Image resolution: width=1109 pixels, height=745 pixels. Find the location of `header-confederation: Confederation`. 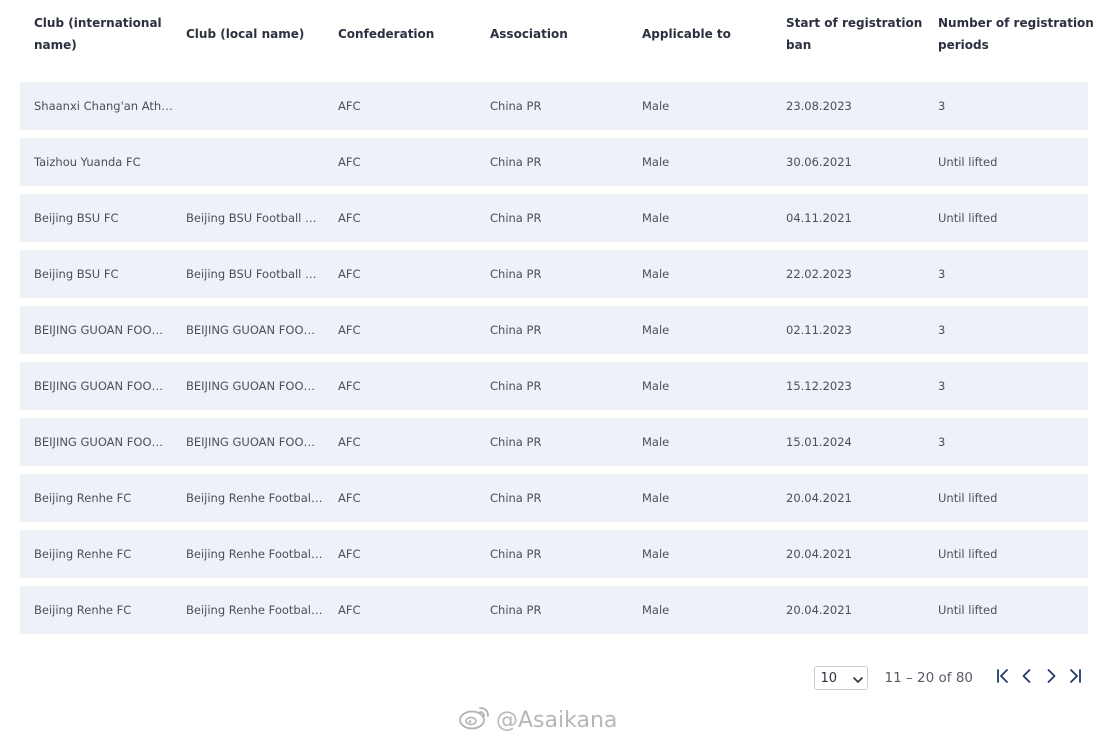

header-confederation: Confederation is located at coordinates (414, 34).